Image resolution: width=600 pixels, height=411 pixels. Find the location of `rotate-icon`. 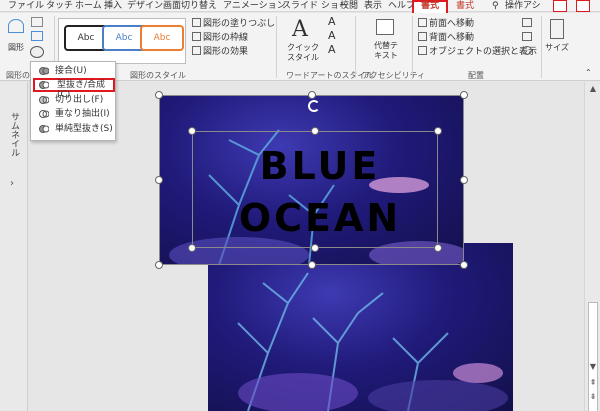

rotate-icon is located at coordinates (527, 50).